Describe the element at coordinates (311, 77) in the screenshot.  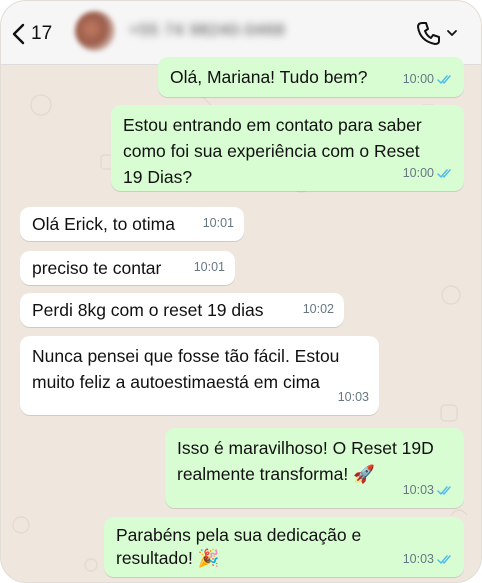
I see `message-bubble-outgoing: Olá, Mariana! Tudo bem? 10:00` at that location.